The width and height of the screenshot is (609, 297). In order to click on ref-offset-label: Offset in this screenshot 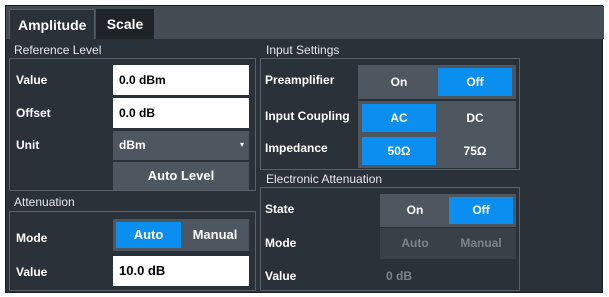, I will do `click(33, 113)`.